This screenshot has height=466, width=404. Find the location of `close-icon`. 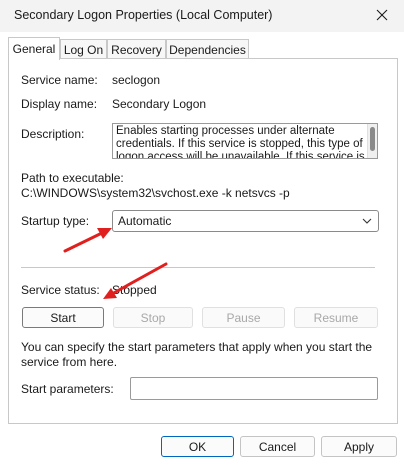

close-icon is located at coordinates (382, 15).